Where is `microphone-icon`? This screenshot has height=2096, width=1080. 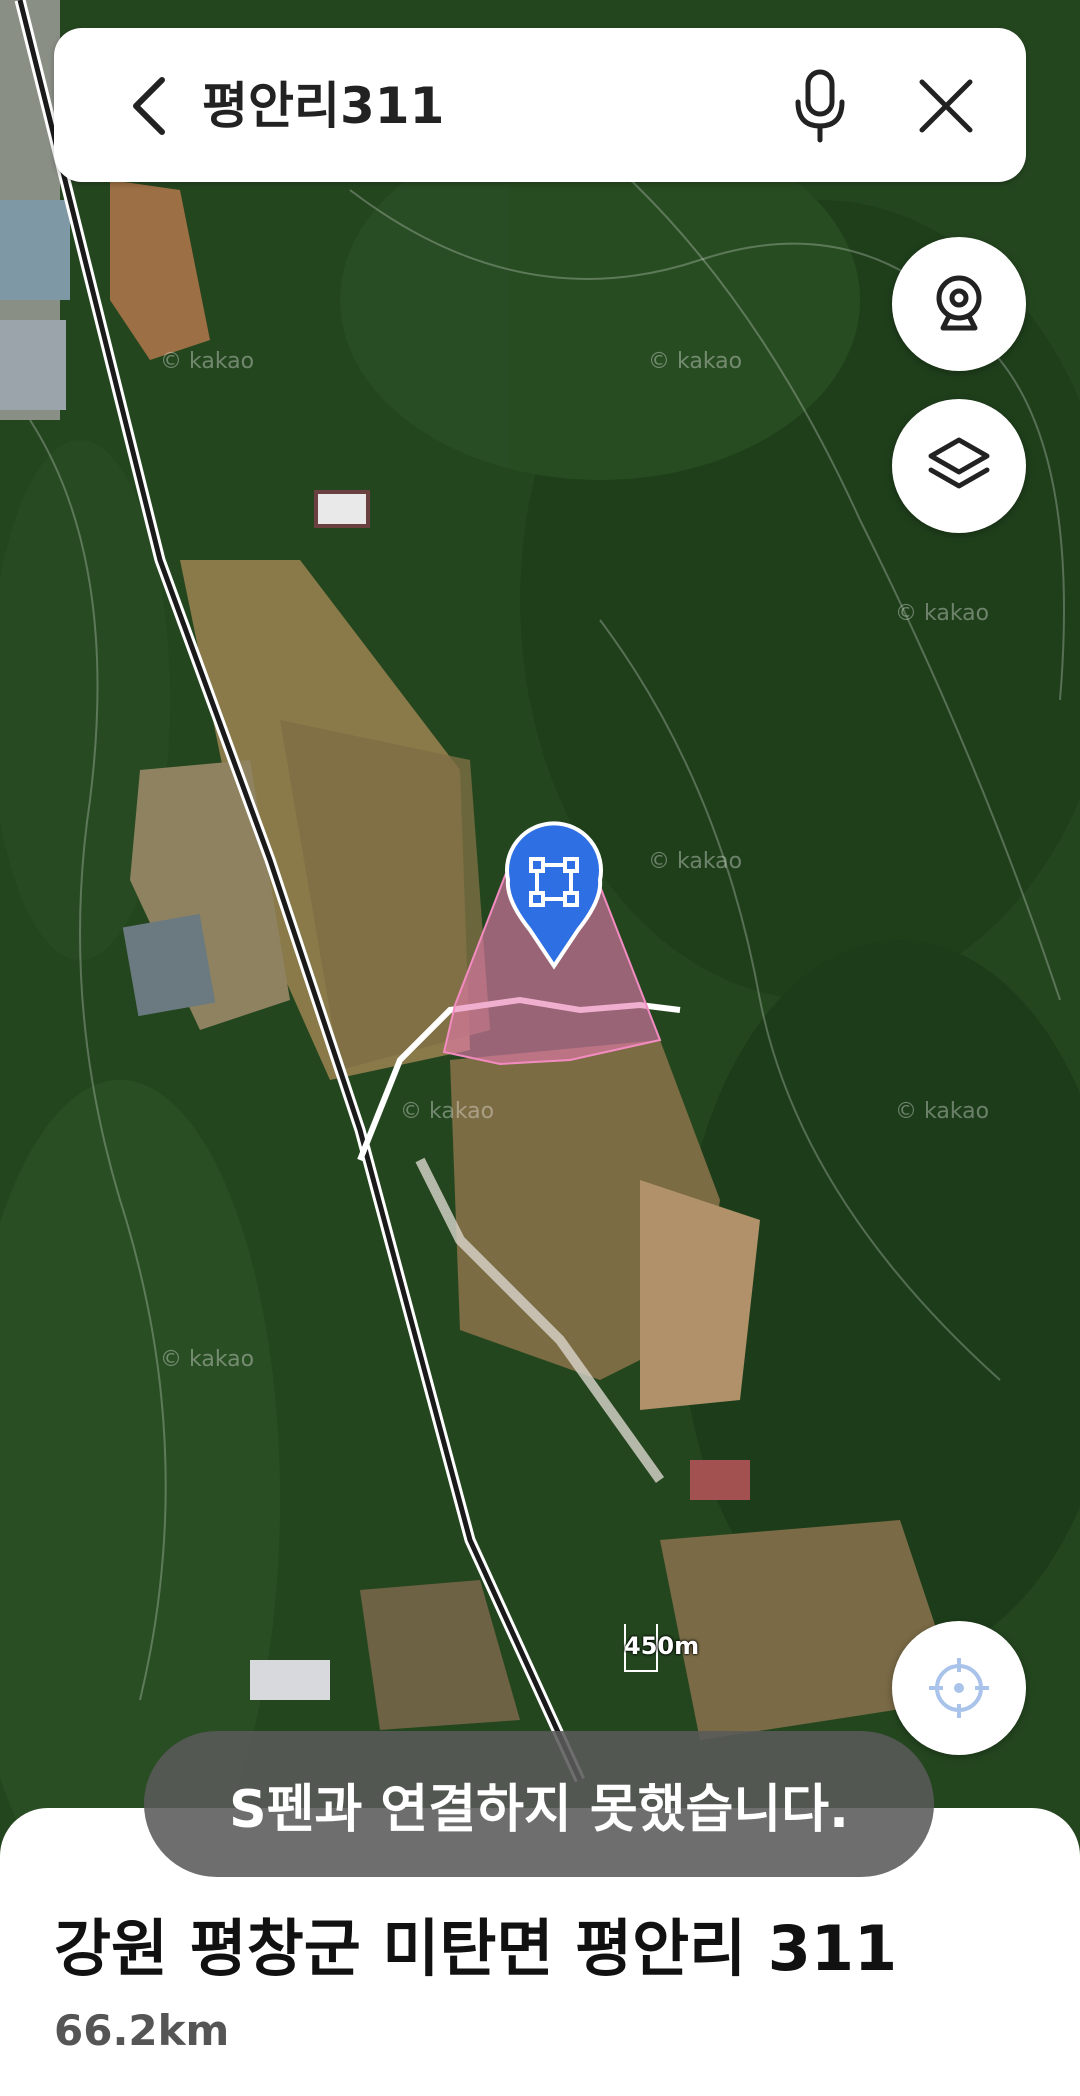 microphone-icon is located at coordinates (820, 106).